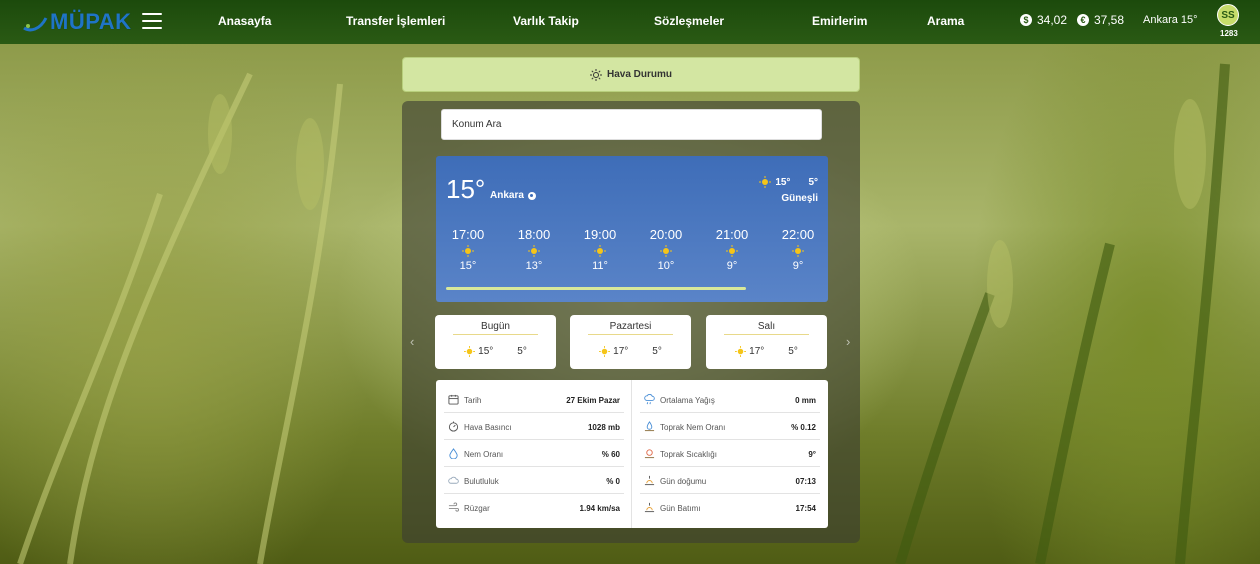  I want to click on current-location: Ankara, so click(513, 195).